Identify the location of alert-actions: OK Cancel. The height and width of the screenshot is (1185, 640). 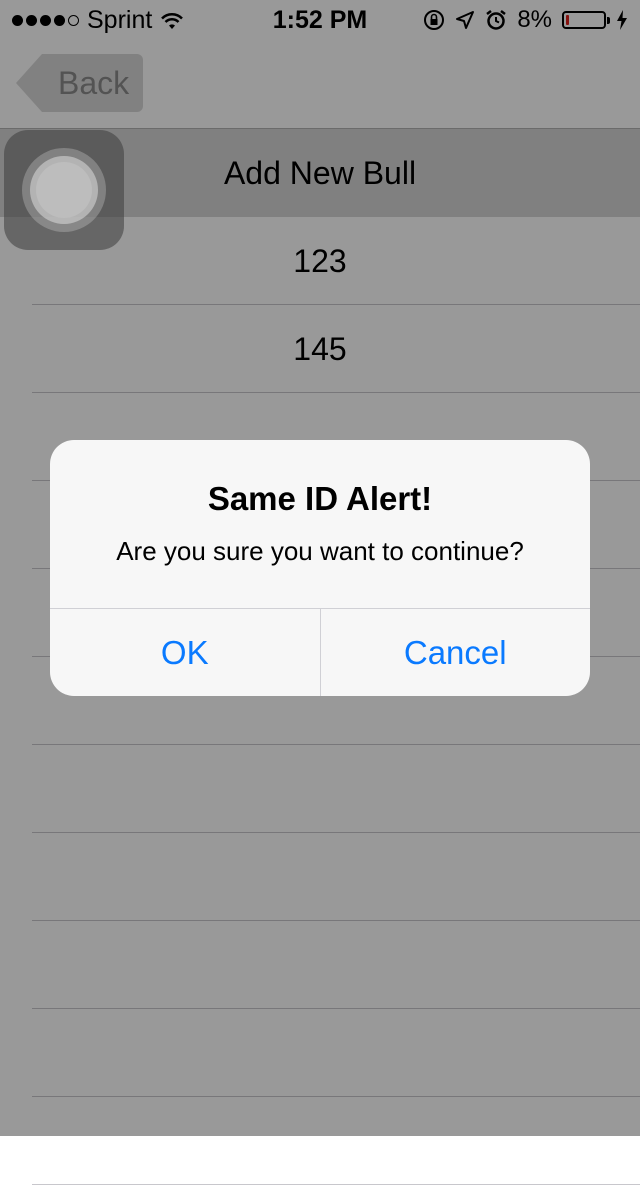
(320, 652).